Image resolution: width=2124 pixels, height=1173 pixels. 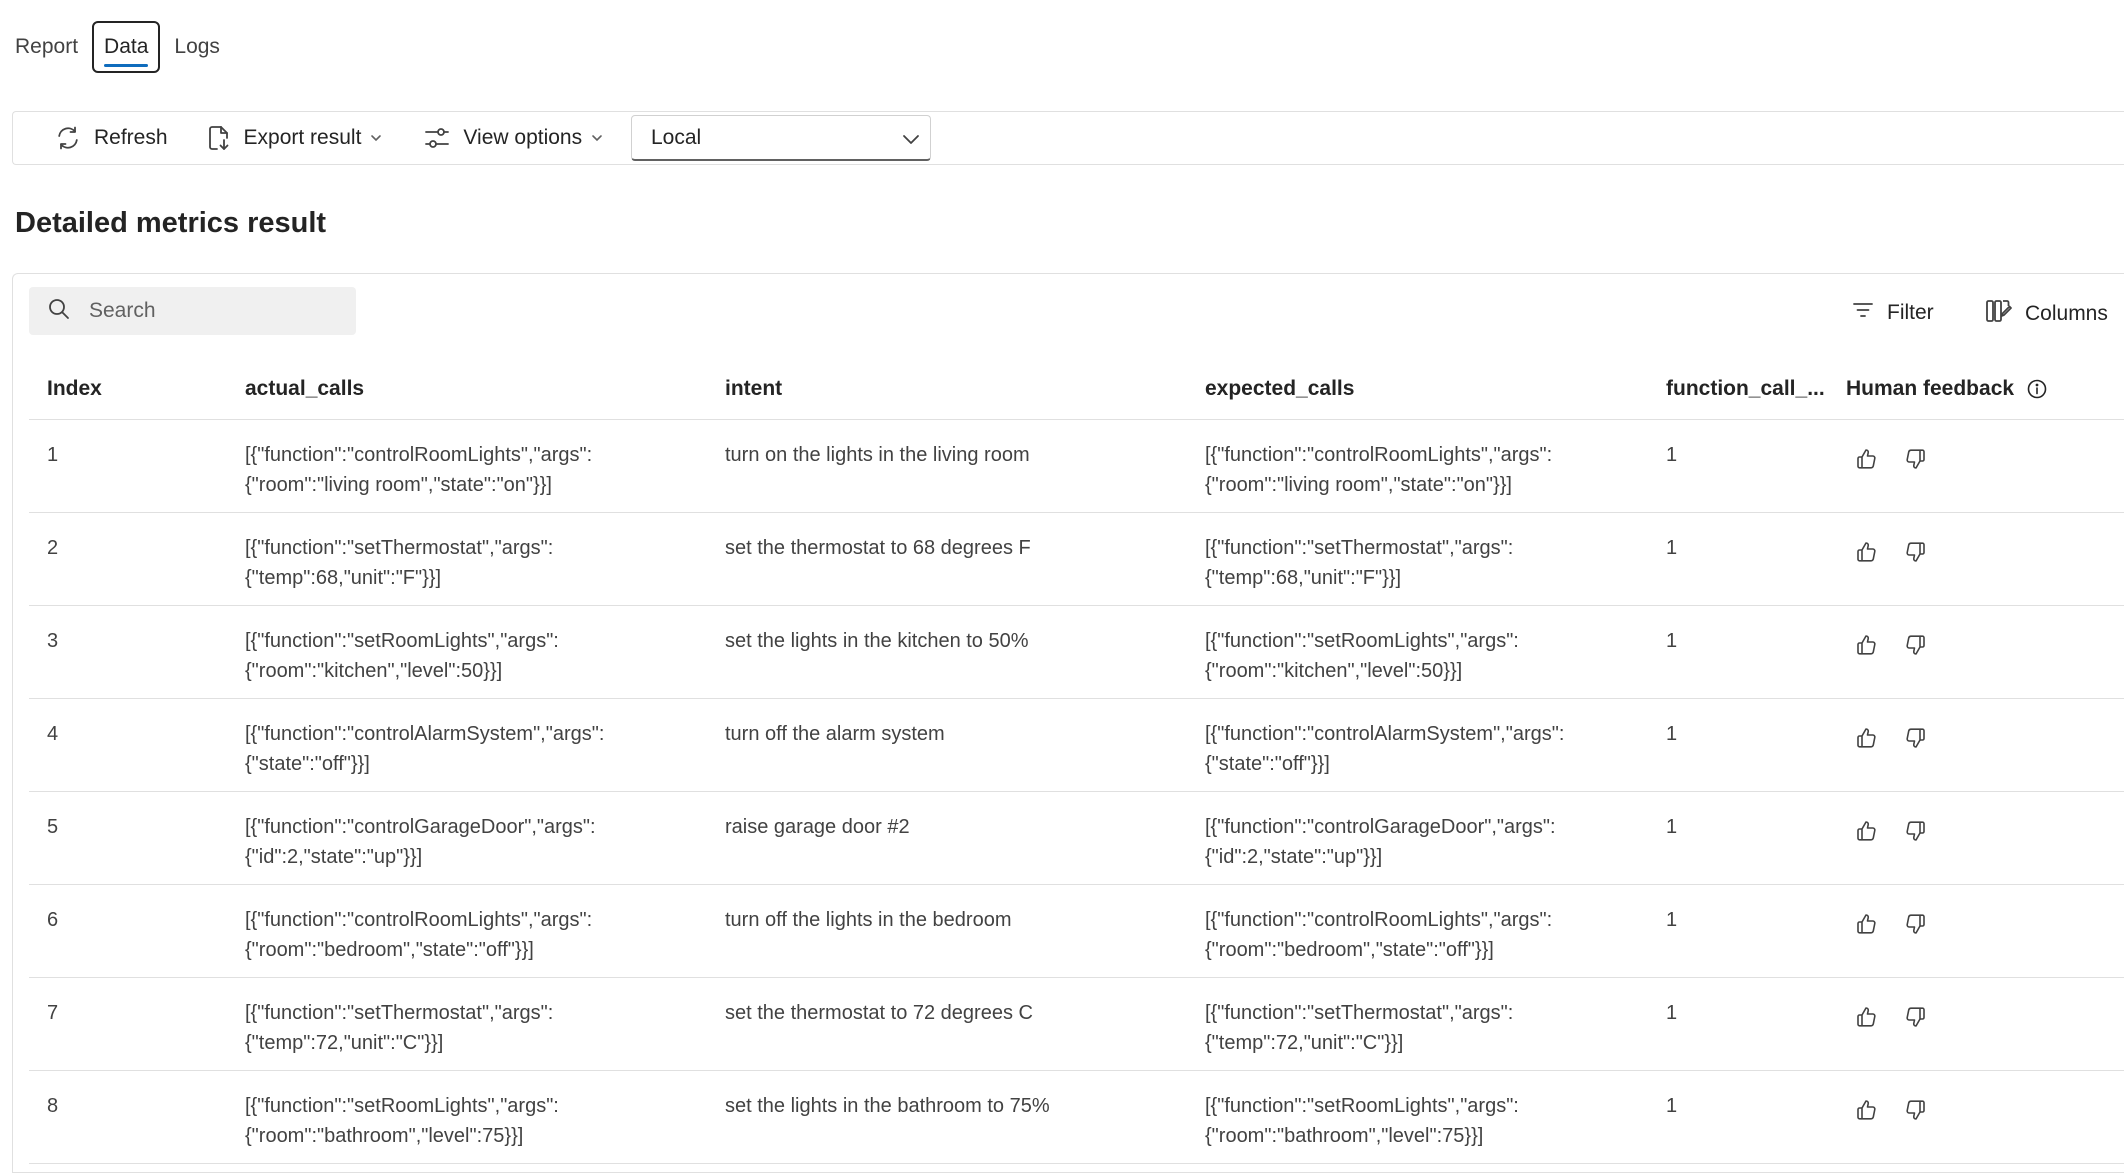 What do you see at coordinates (2037, 389) in the screenshot?
I see `info-icon` at bounding box center [2037, 389].